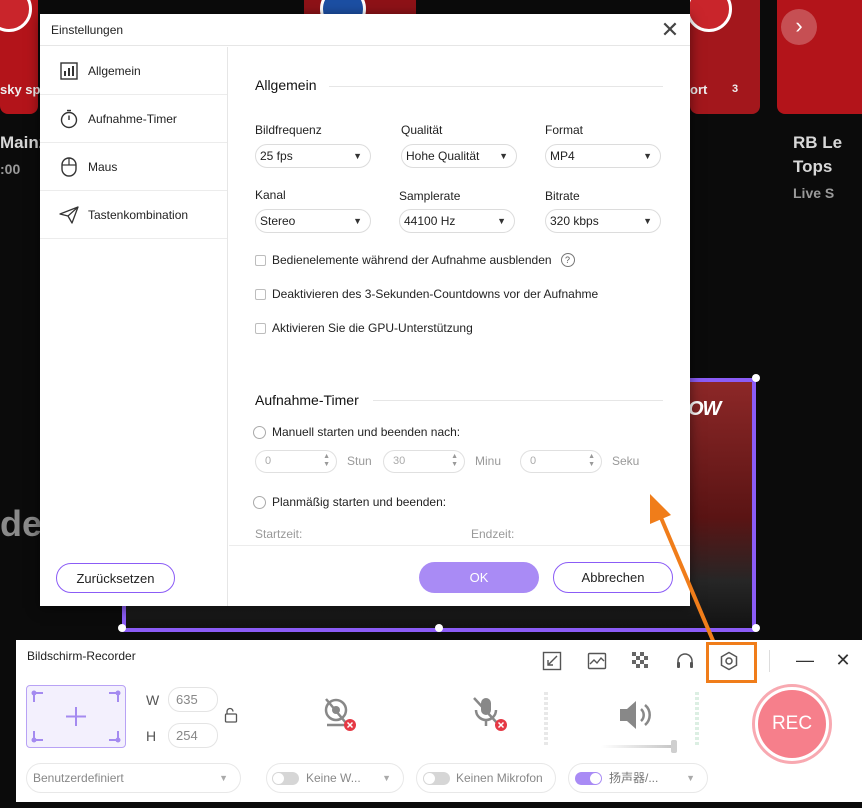 Image resolution: width=862 pixels, height=808 pixels. What do you see at coordinates (636, 715) in the screenshot?
I see `speaker-icon` at bounding box center [636, 715].